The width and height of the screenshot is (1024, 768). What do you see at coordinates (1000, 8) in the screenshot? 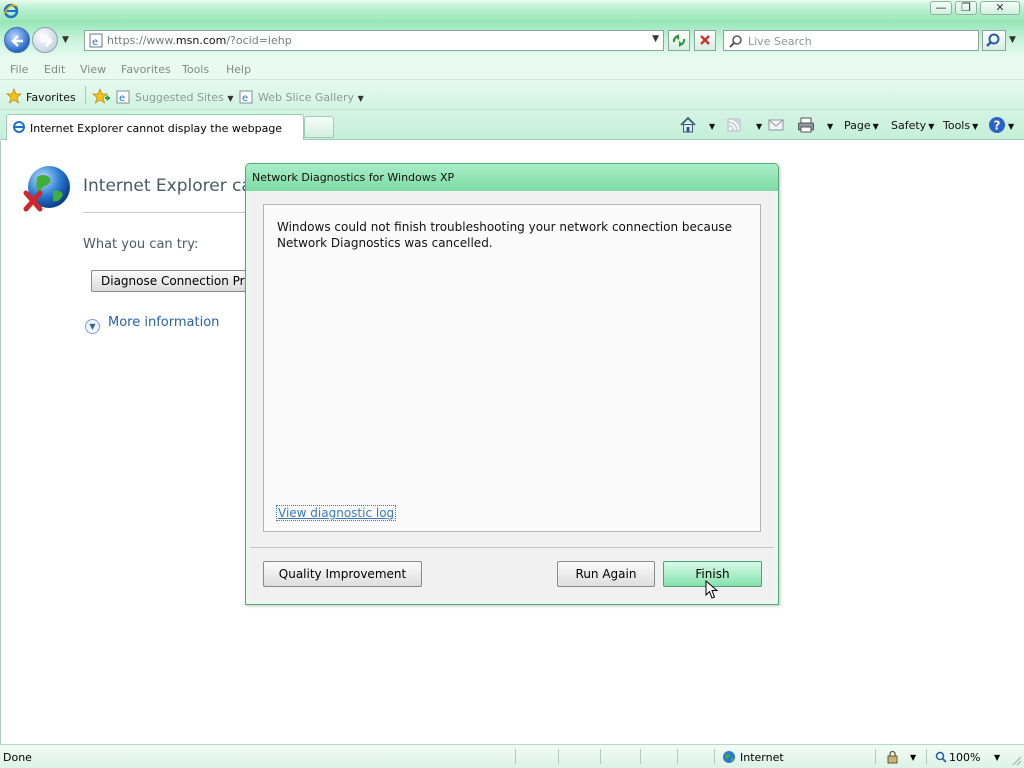
I see `close-button: ✕` at bounding box center [1000, 8].